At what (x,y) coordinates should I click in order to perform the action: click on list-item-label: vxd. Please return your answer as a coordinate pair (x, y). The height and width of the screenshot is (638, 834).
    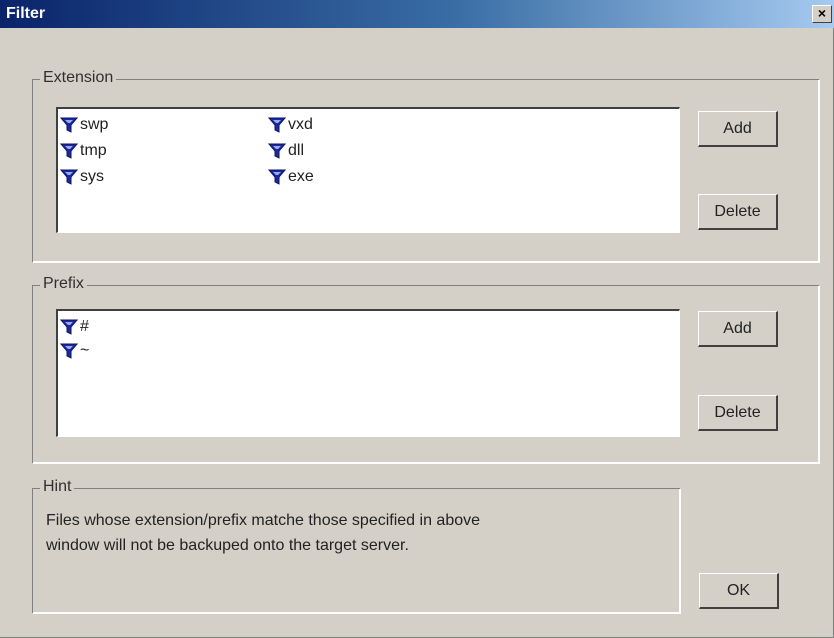
    Looking at the image, I should click on (300, 124).